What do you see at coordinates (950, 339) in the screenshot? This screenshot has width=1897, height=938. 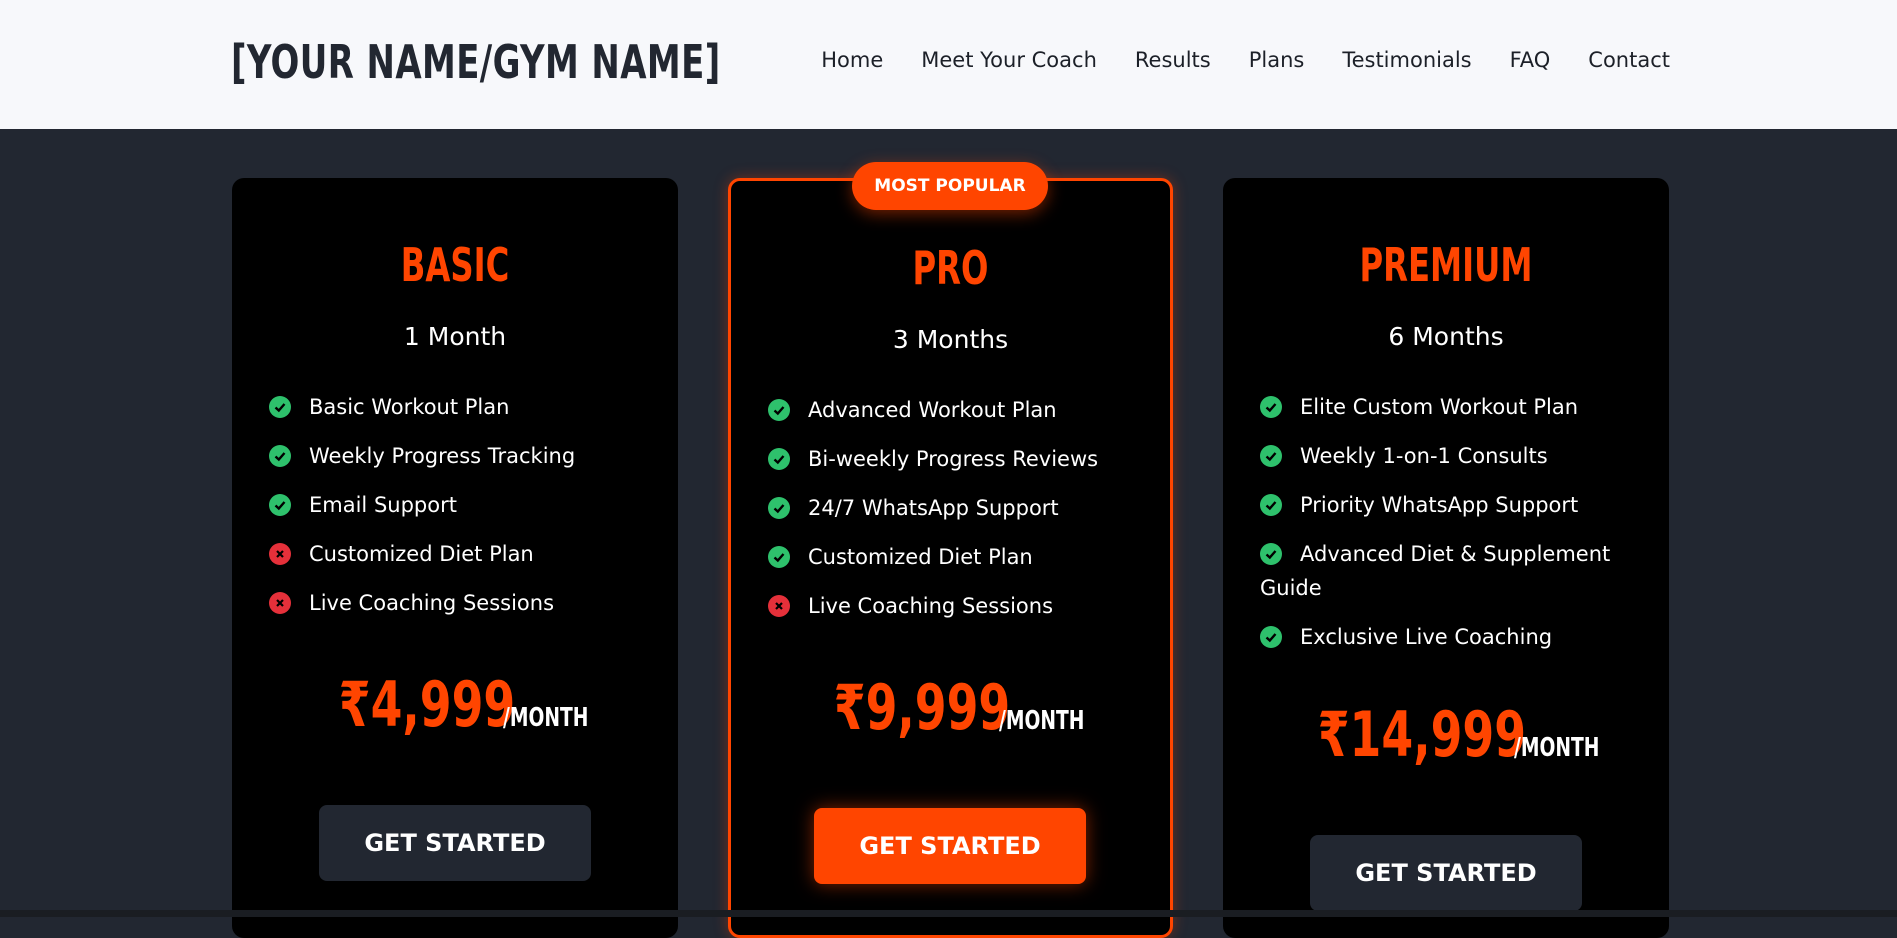 I see `plan-duration: 3 Months` at bounding box center [950, 339].